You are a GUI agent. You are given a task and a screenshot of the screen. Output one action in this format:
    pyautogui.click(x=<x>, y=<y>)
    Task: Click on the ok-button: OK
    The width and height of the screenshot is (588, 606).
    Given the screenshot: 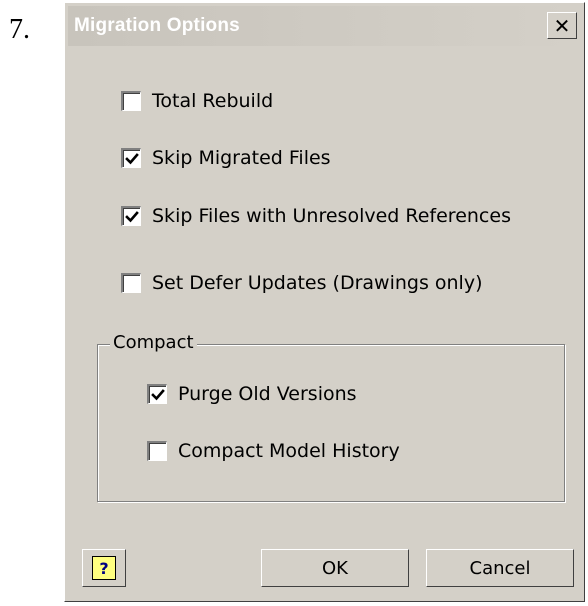 What is the action you would take?
    pyautogui.click(x=335, y=568)
    